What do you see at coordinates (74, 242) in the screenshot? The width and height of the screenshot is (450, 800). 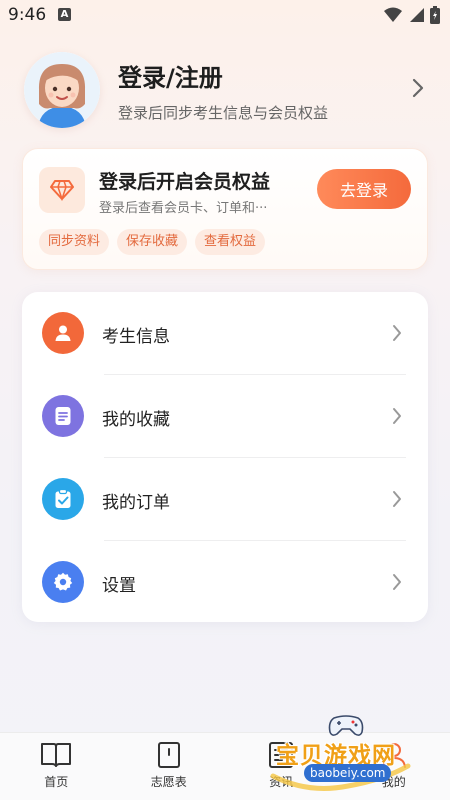 I see `tag-sync-data: 同步资料` at bounding box center [74, 242].